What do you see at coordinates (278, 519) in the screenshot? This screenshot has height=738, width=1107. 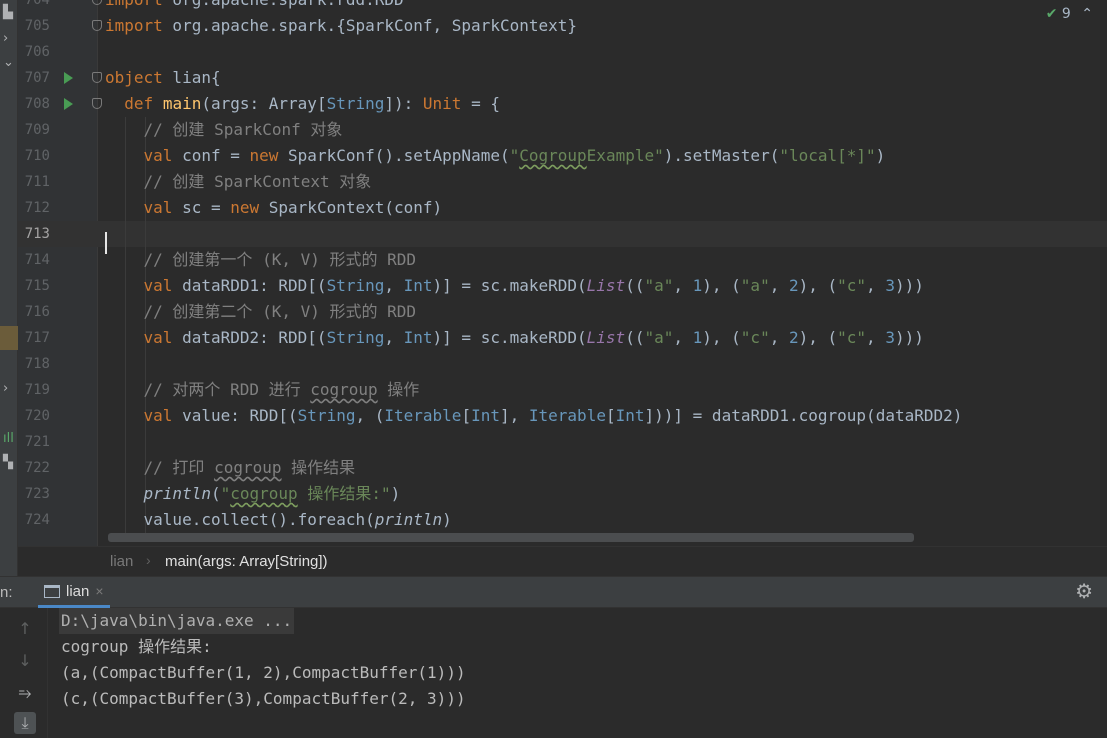 I see `code-text: value.collect().foreach(println)` at bounding box center [278, 519].